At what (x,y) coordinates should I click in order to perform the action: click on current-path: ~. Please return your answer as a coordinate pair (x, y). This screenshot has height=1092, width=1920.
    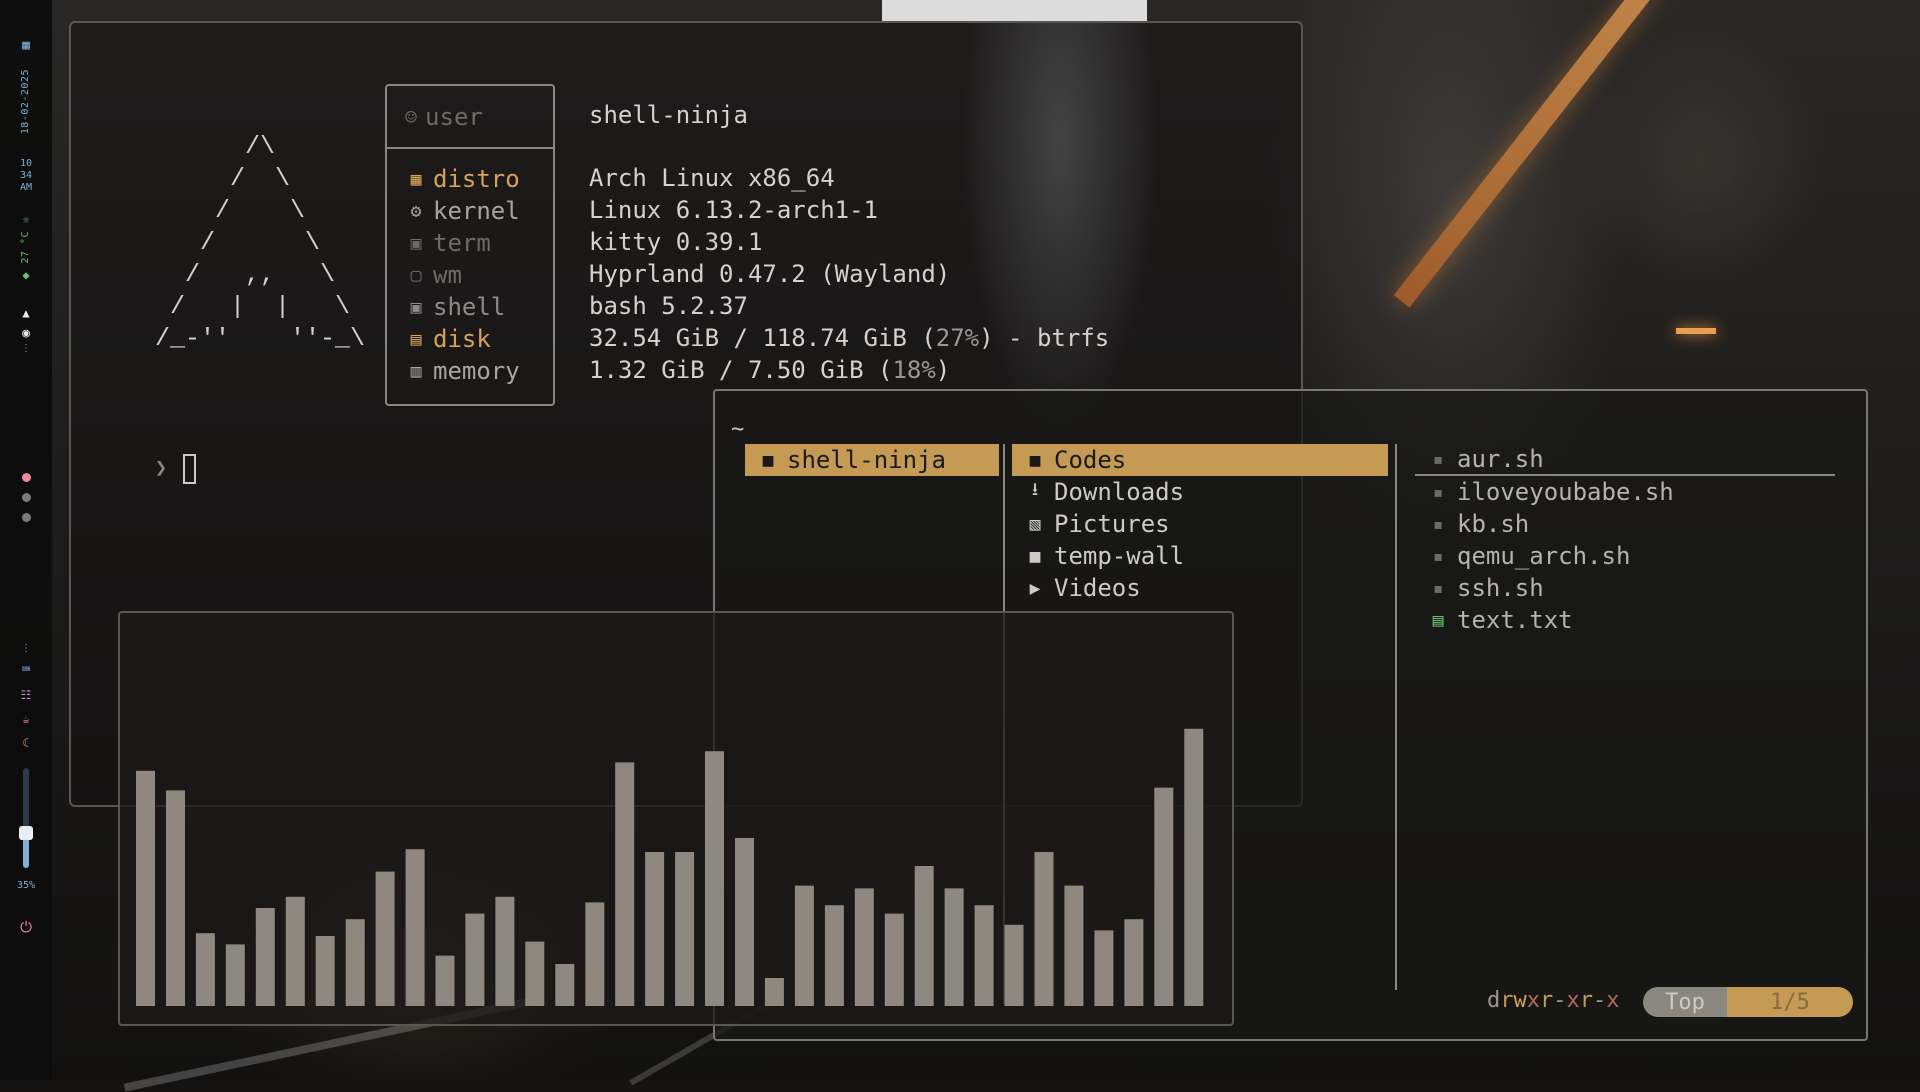
    Looking at the image, I should click on (738, 429).